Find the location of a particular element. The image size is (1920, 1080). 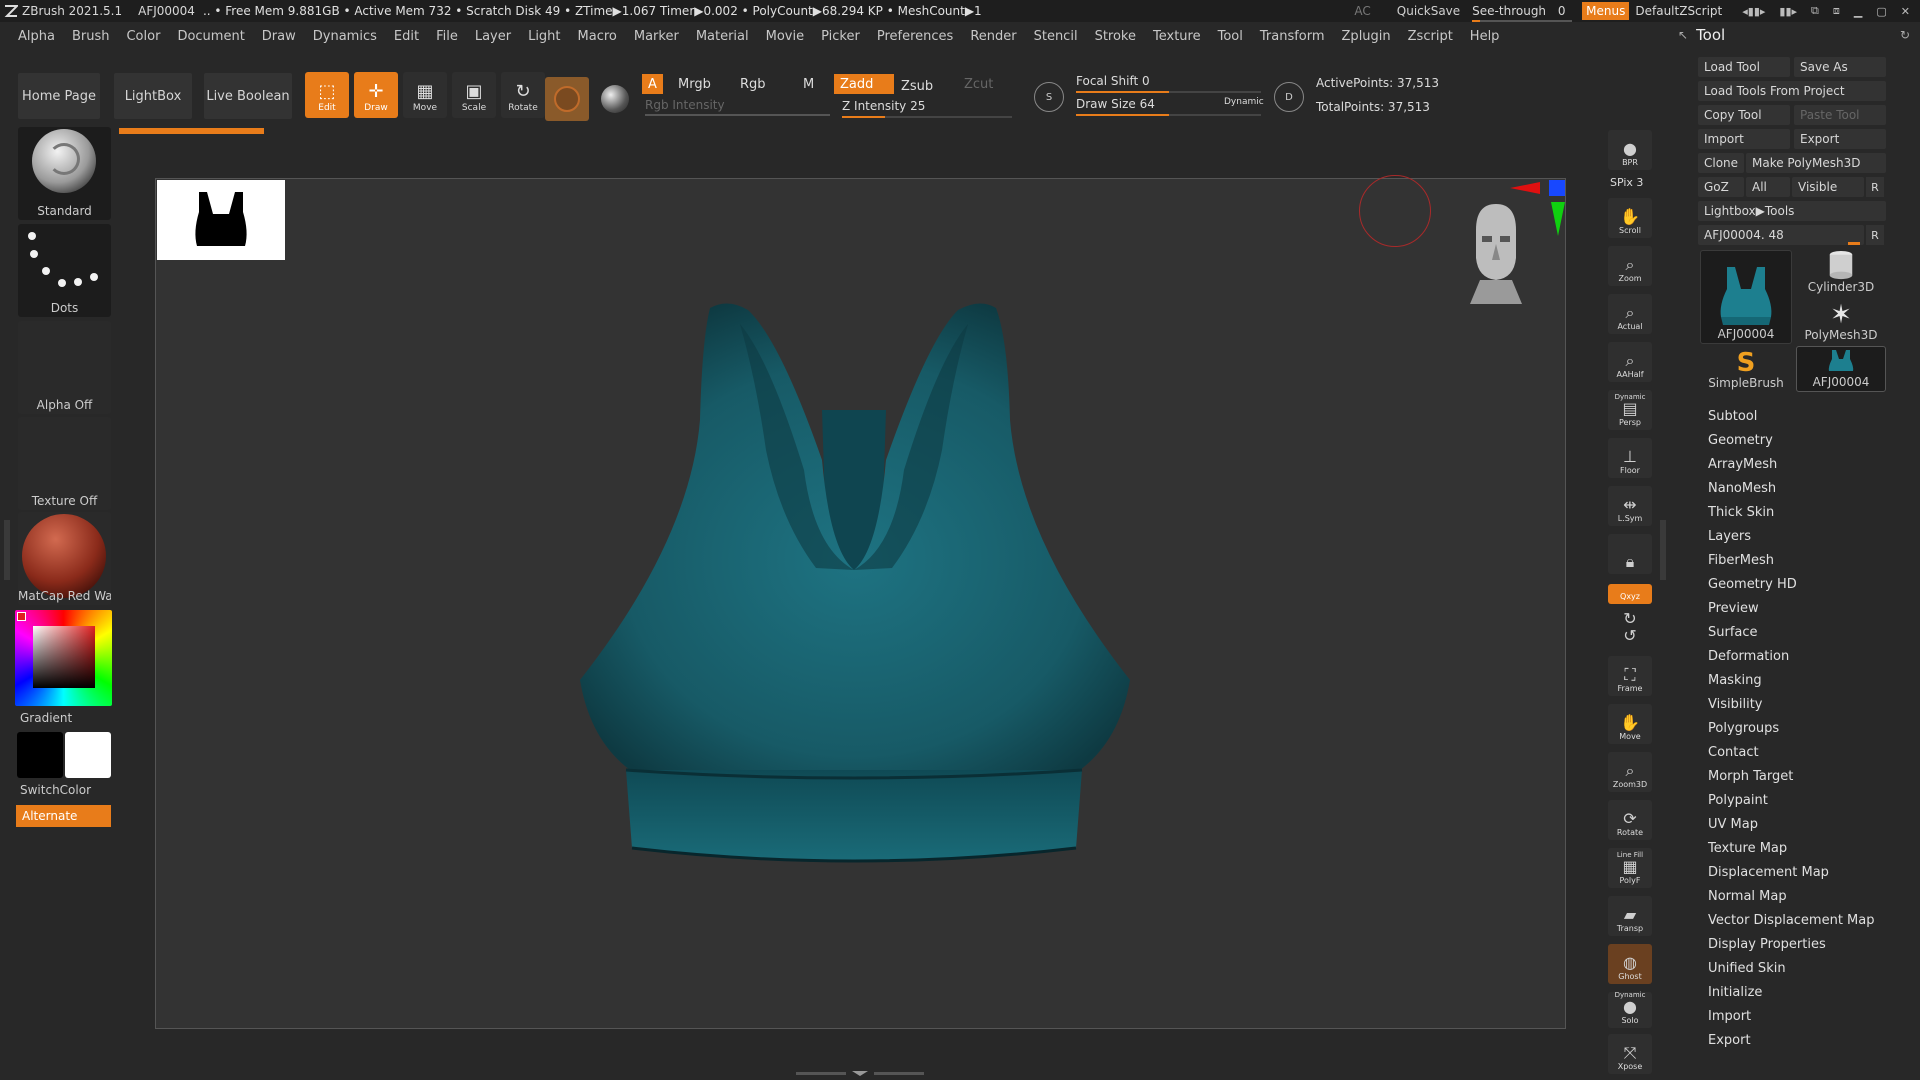

quicksave-button: QuickSave is located at coordinates (1428, 11).